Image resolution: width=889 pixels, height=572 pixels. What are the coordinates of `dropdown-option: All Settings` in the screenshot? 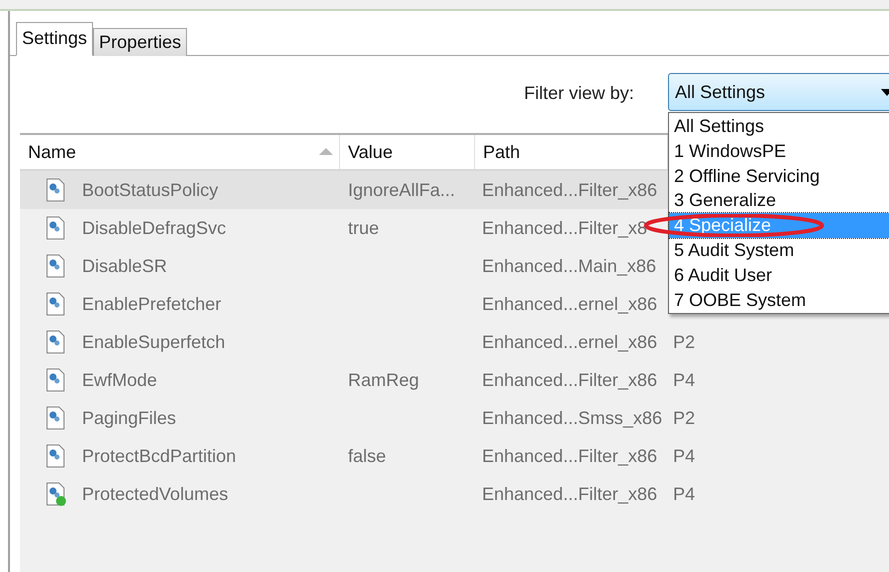 It's located at (779, 126).